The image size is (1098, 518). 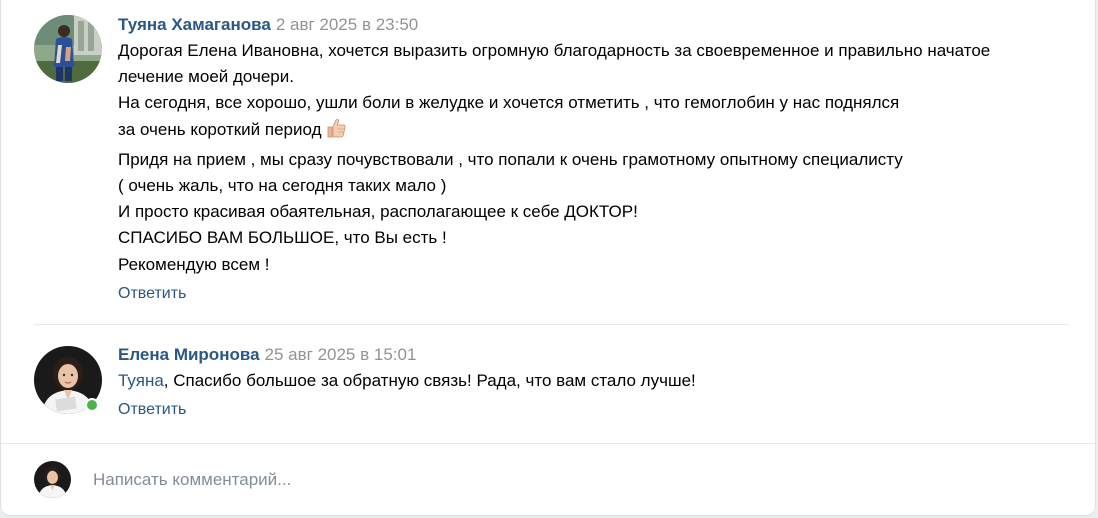 I want to click on current-user-avatar, so click(x=52, y=479).